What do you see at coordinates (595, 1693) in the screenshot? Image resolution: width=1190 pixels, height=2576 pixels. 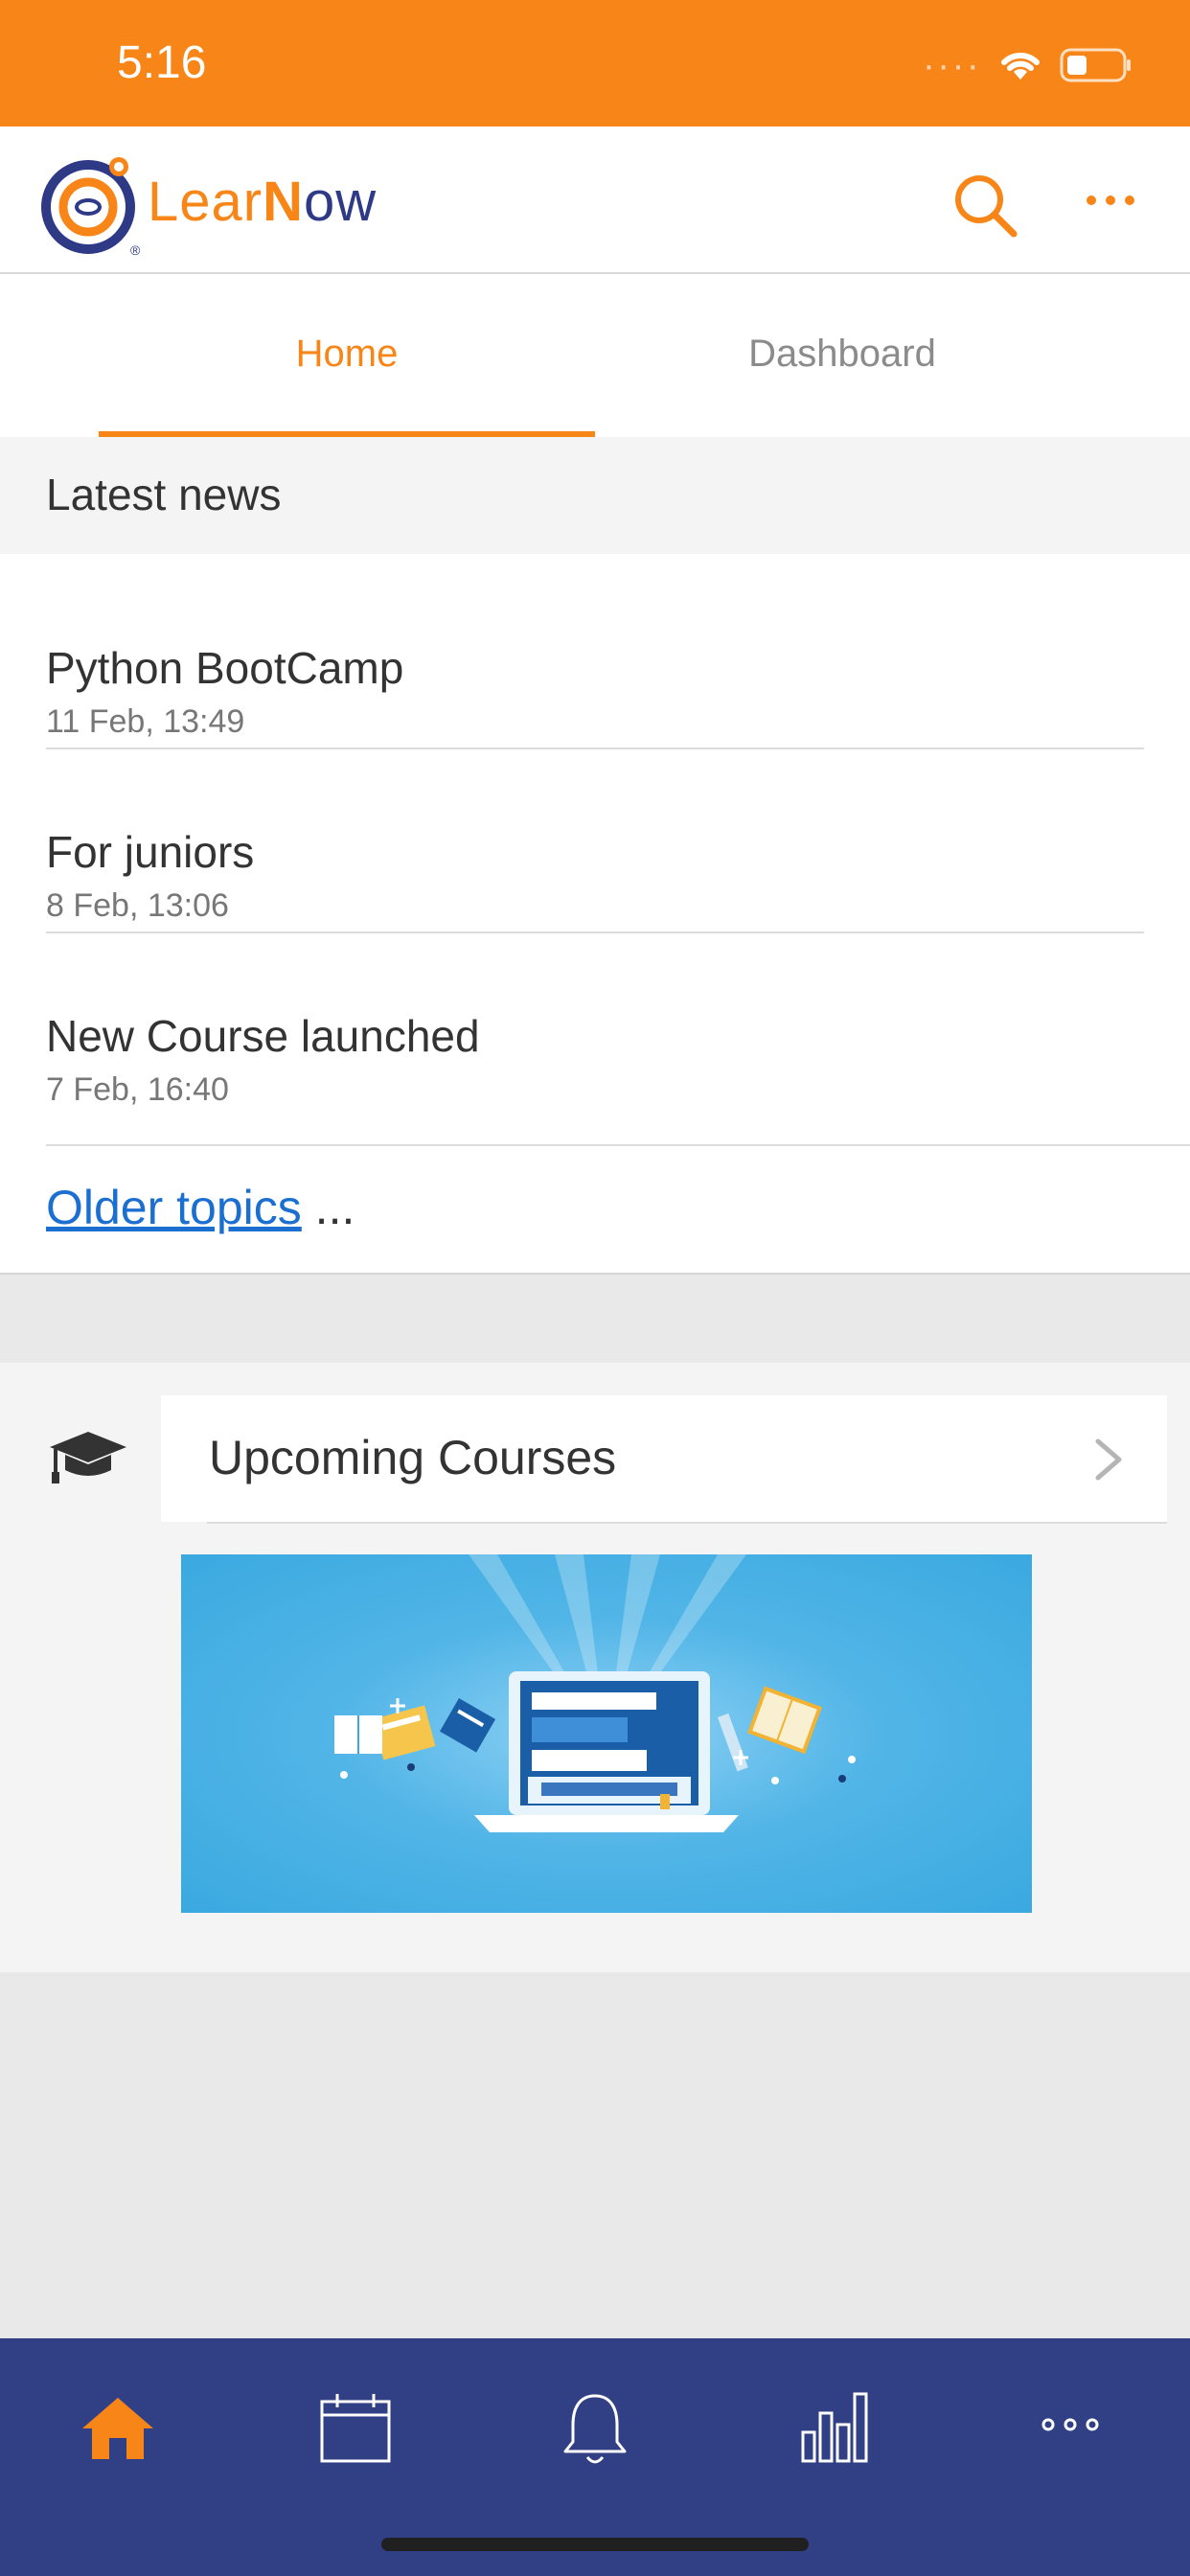 I see `laptop-books-illustration` at bounding box center [595, 1693].